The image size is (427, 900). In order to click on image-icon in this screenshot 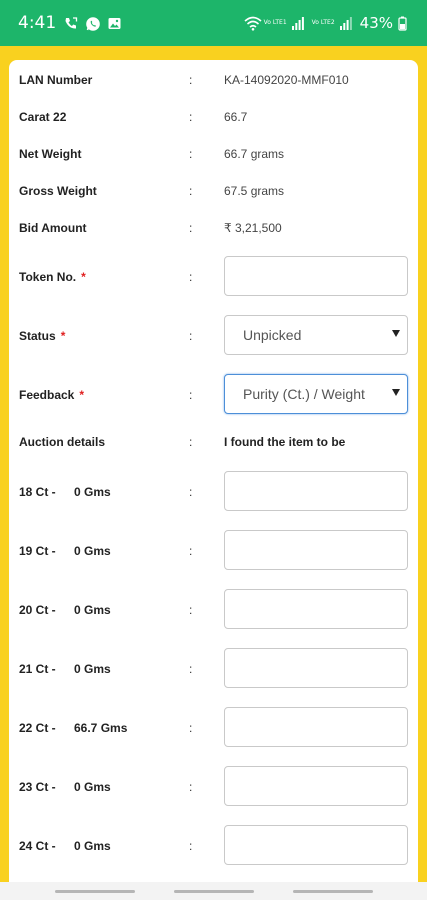, I will do `click(114, 23)`.